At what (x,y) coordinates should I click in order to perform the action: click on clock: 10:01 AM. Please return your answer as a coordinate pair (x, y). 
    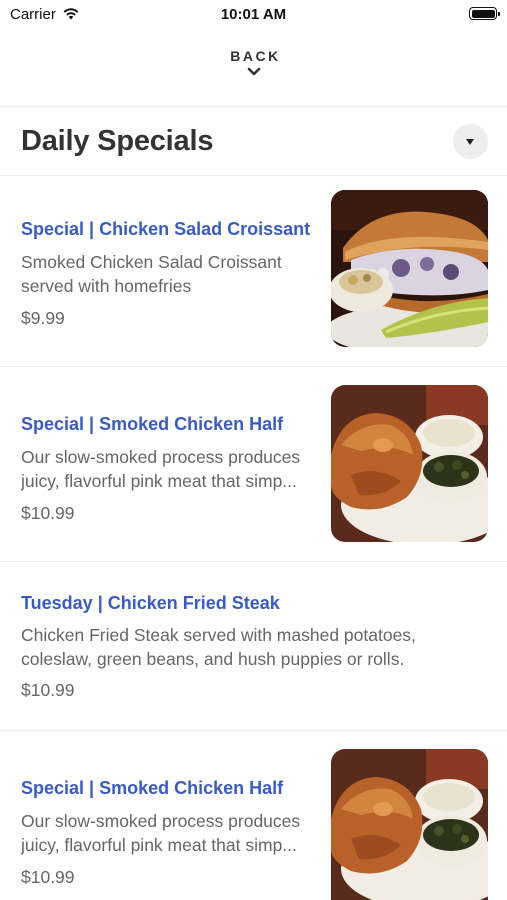
    Looking at the image, I should click on (253, 14).